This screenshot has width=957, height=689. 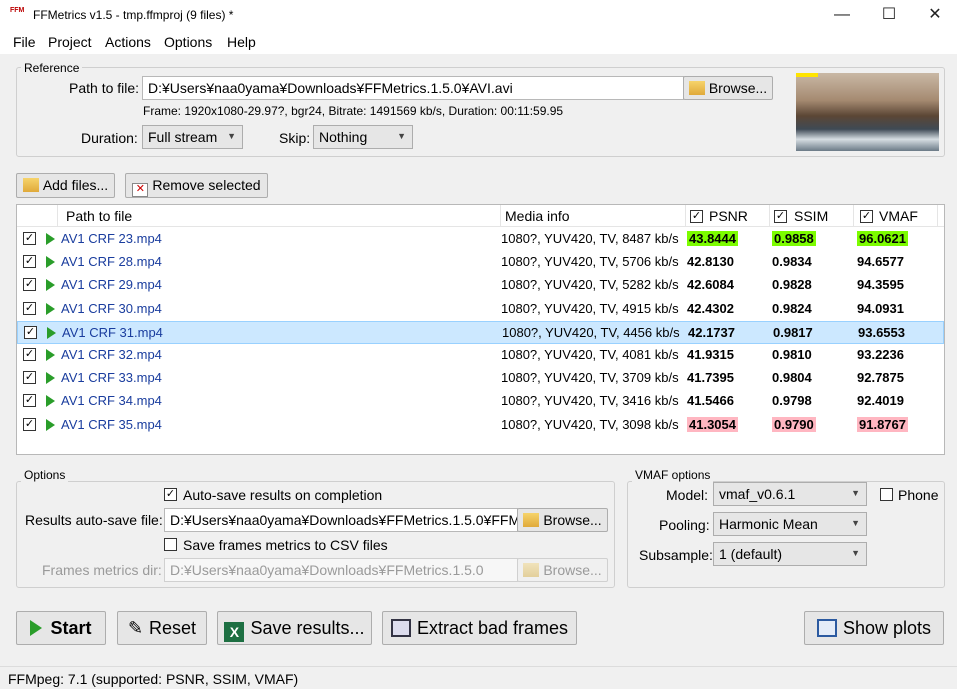 What do you see at coordinates (111, 285) in the screenshot?
I see `row-file-name: AV1 CRF 29.mp4` at bounding box center [111, 285].